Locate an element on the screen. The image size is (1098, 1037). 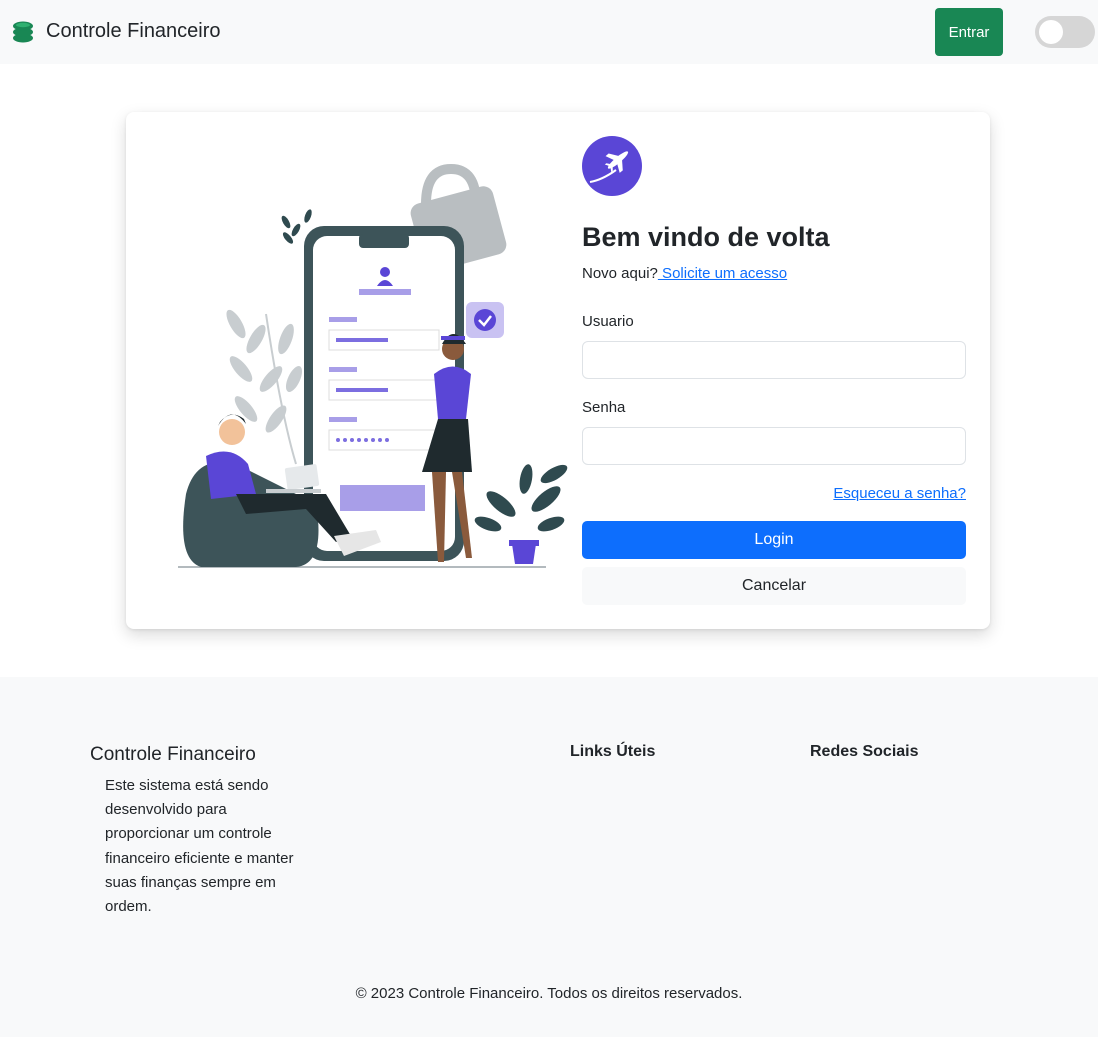
request-access-link: Solicite um acesso is located at coordinates (722, 273).